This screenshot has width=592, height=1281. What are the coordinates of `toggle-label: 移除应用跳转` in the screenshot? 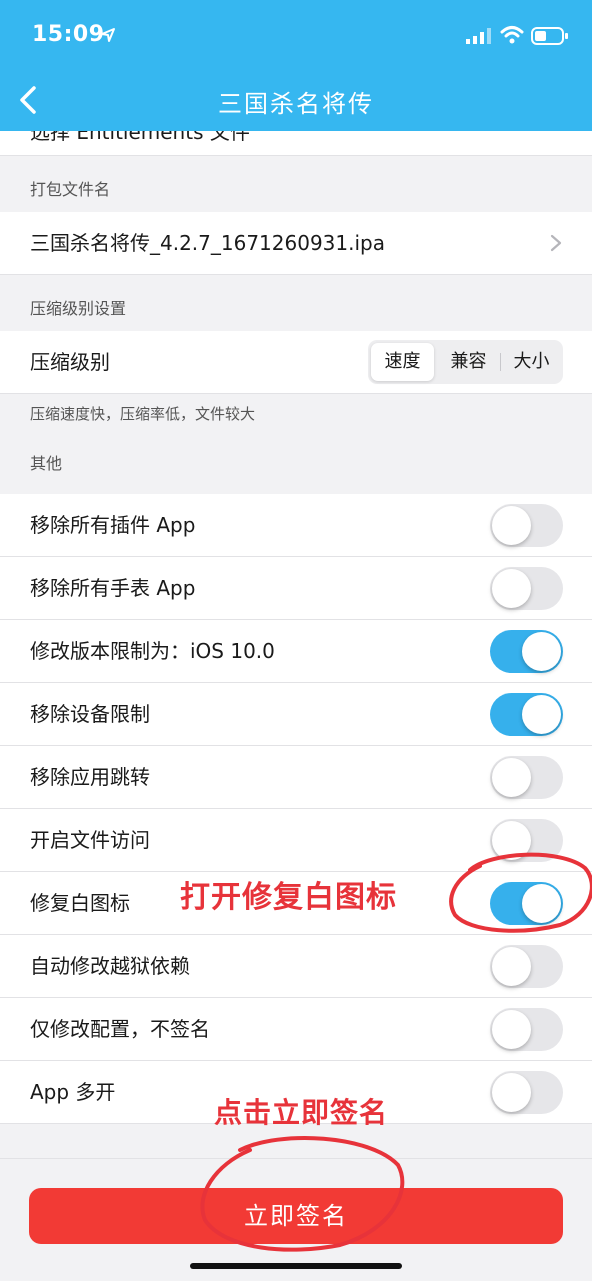 It's located at (90, 777).